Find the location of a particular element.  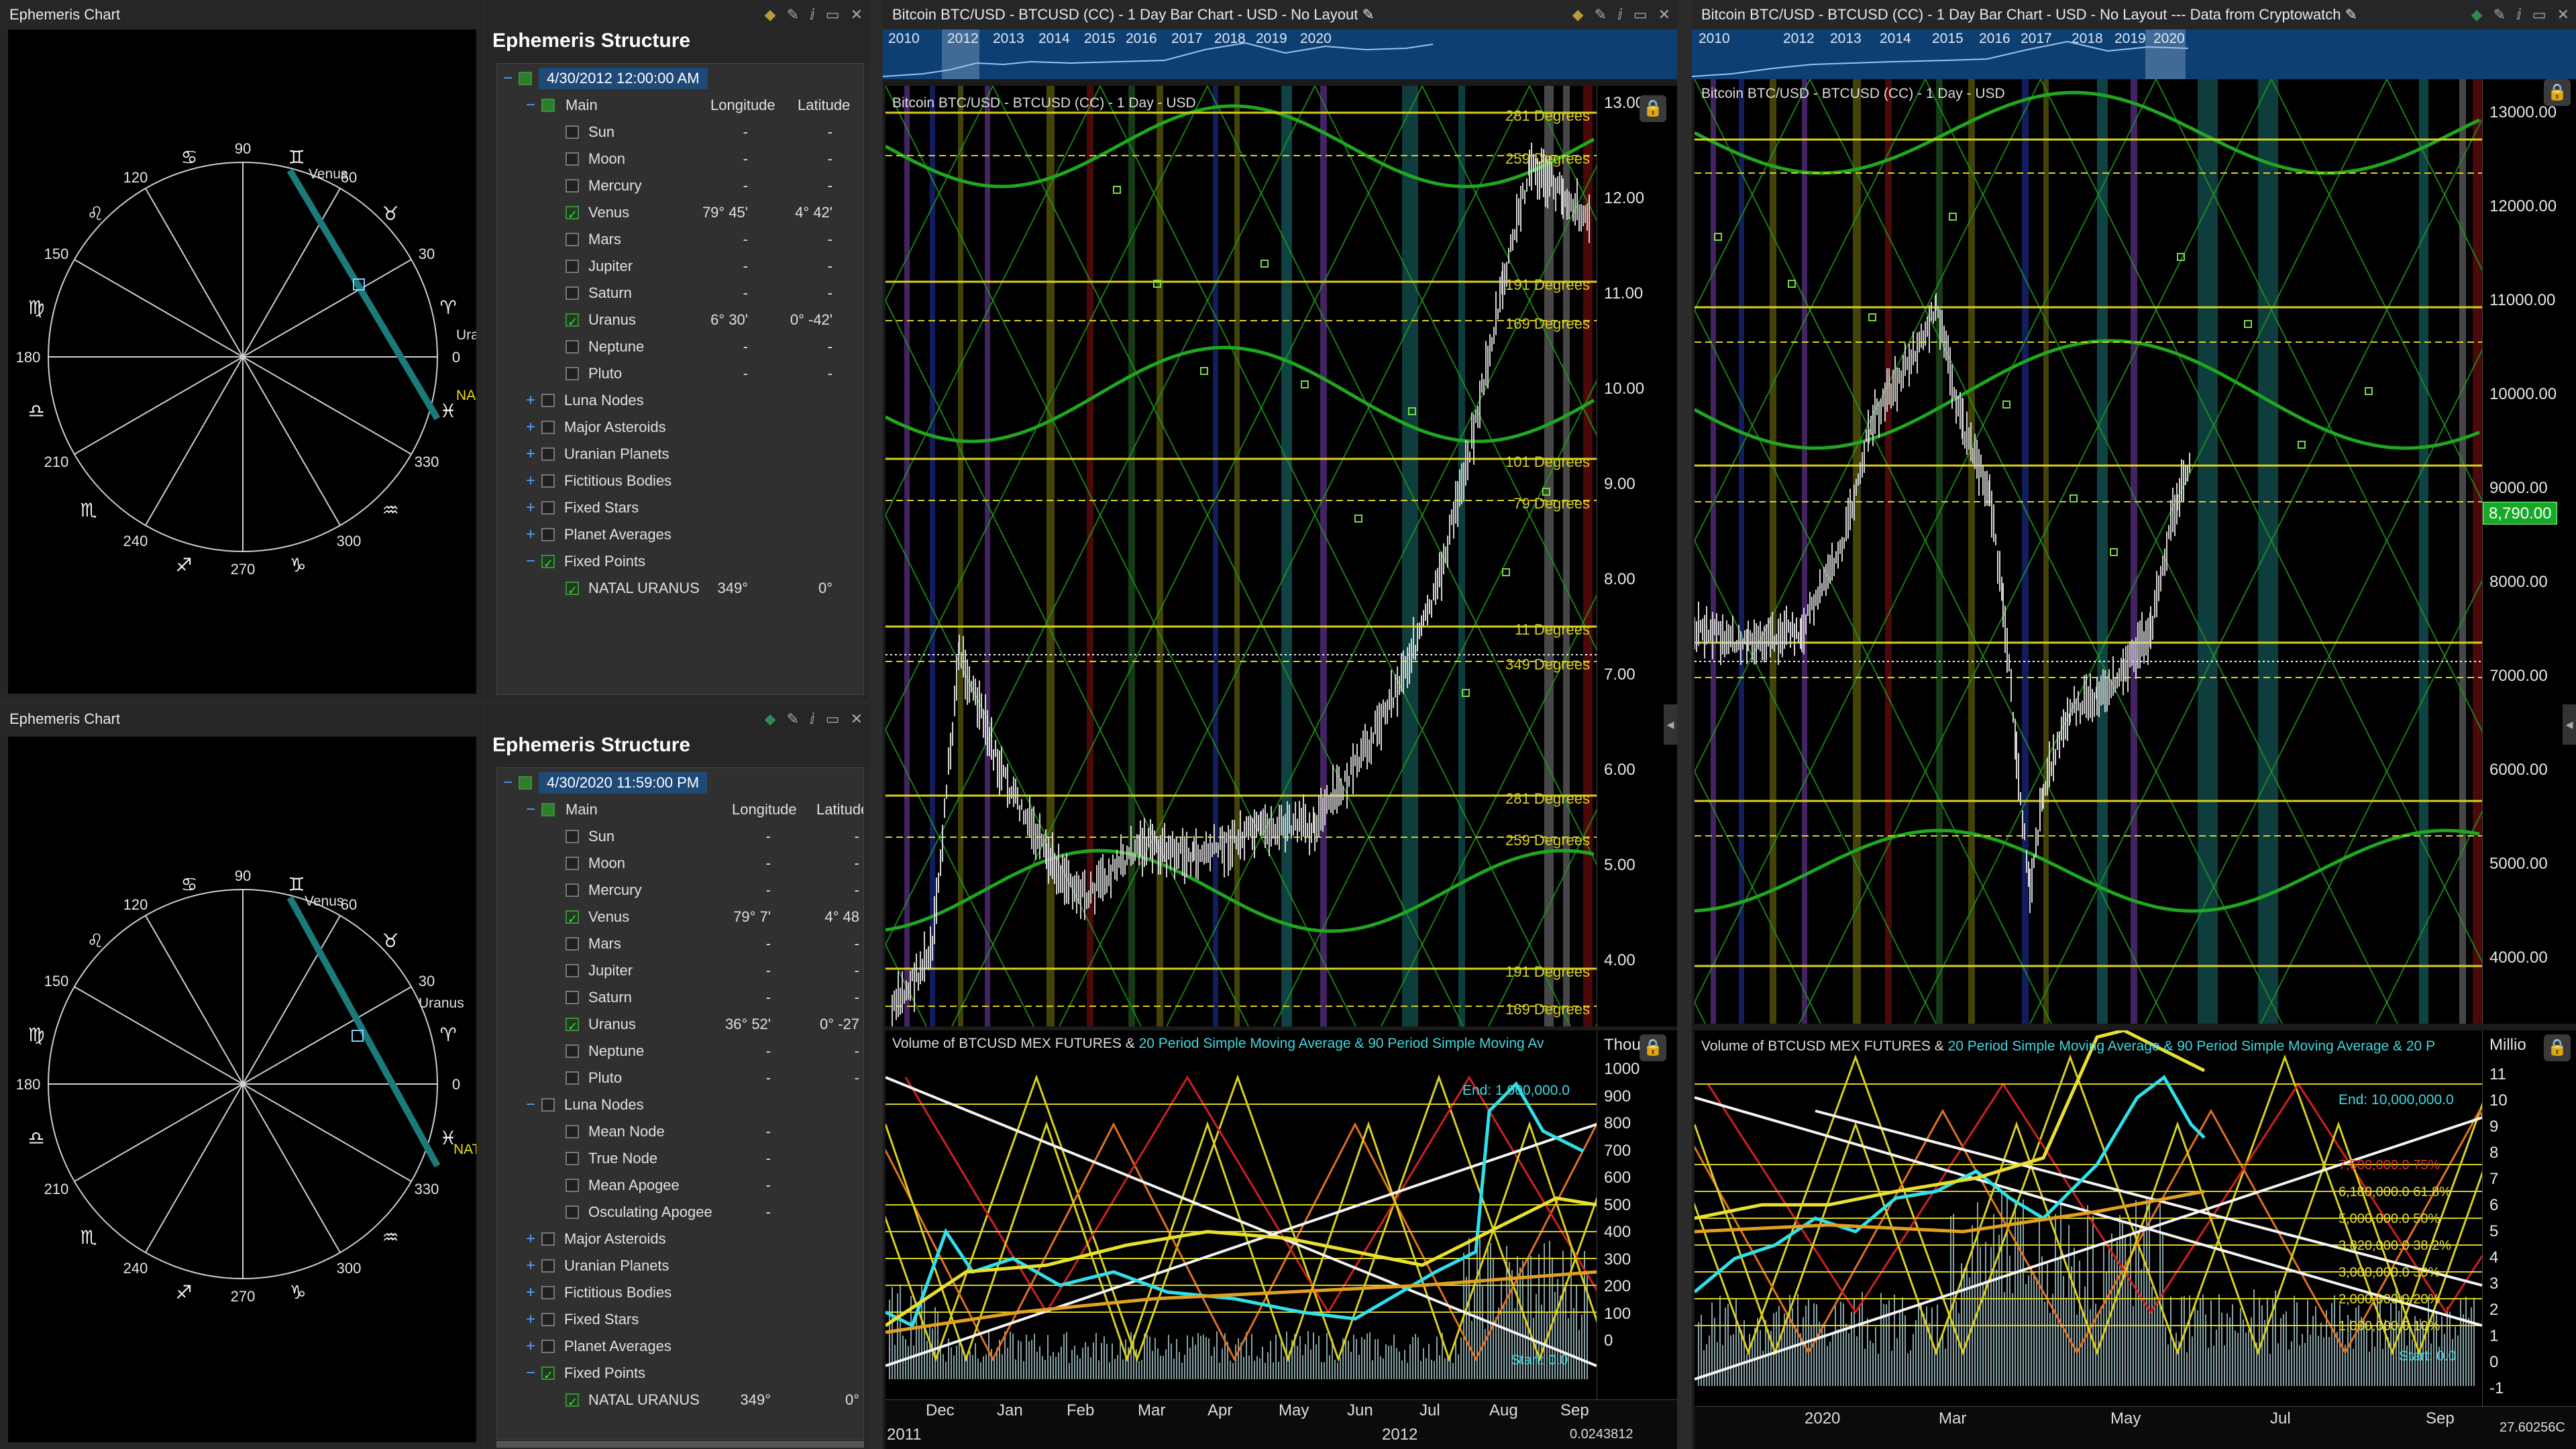

close-icon: ✕ is located at coordinates (857, 15).